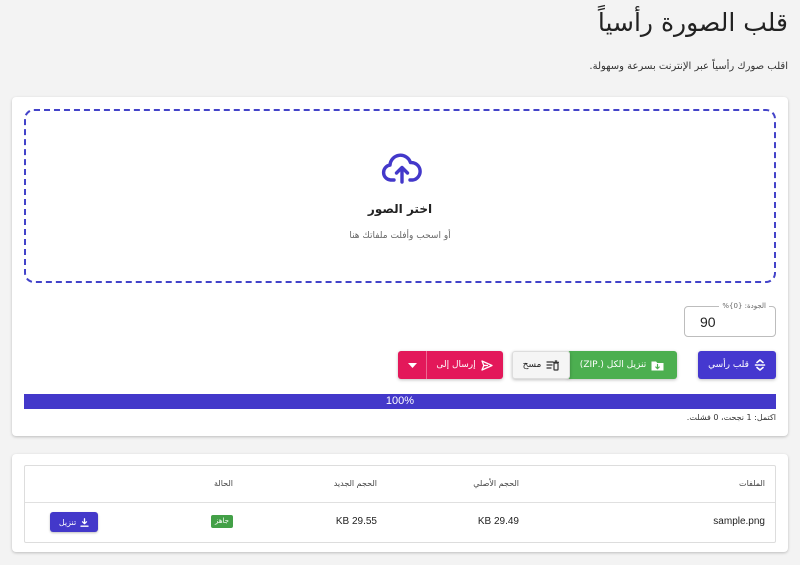 This screenshot has width=800, height=565. Describe the element at coordinates (426, 365) in the screenshot. I see `send-to-divider` at that location.